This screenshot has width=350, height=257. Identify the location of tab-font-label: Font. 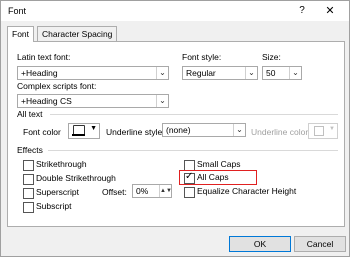
(21, 34).